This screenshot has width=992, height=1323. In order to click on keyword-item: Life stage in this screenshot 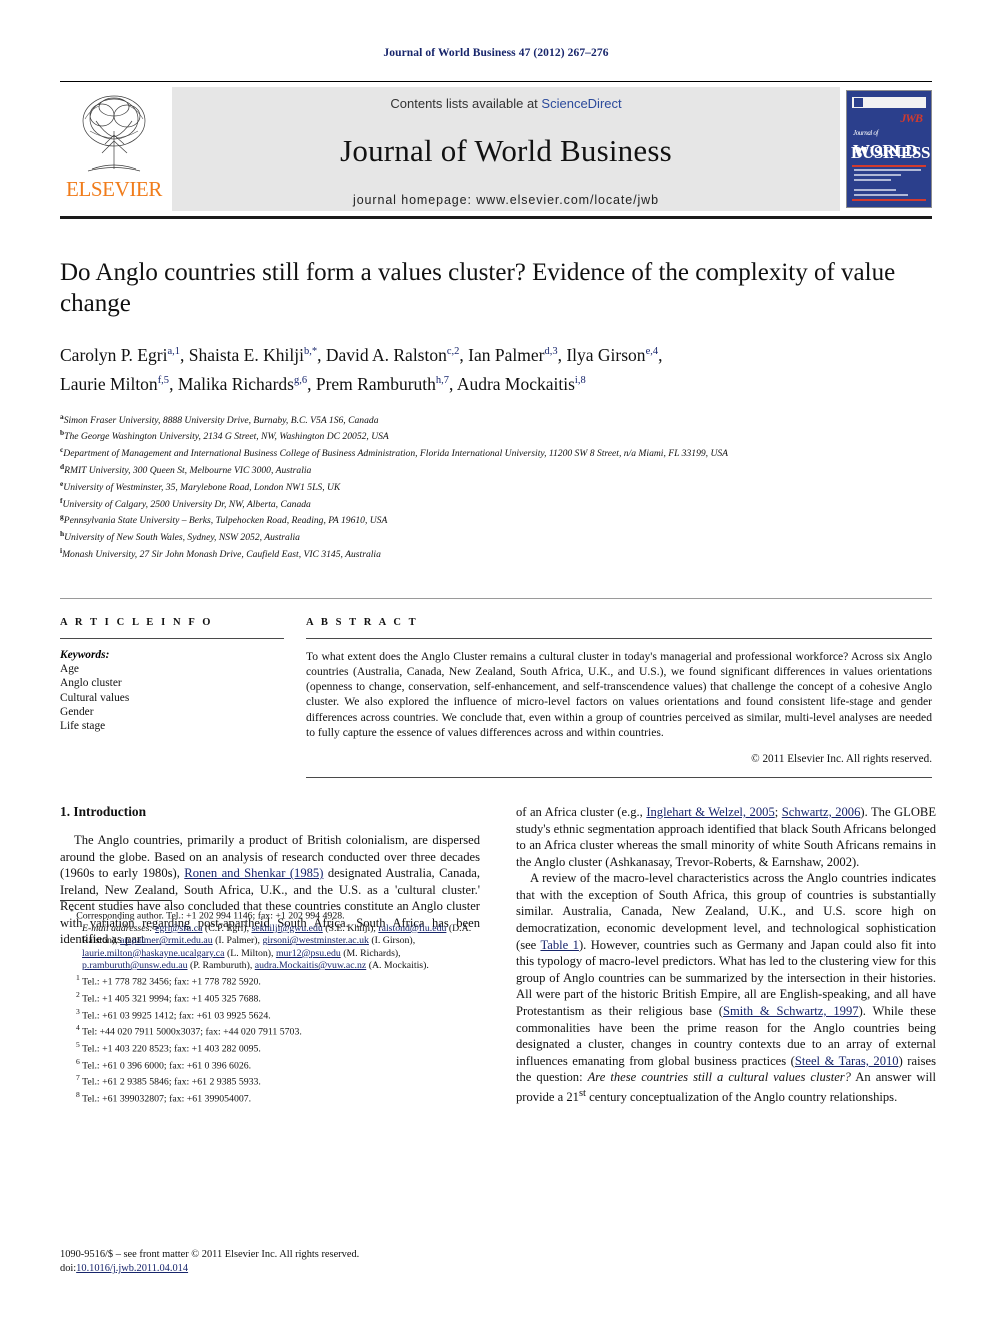, I will do `click(83, 726)`.